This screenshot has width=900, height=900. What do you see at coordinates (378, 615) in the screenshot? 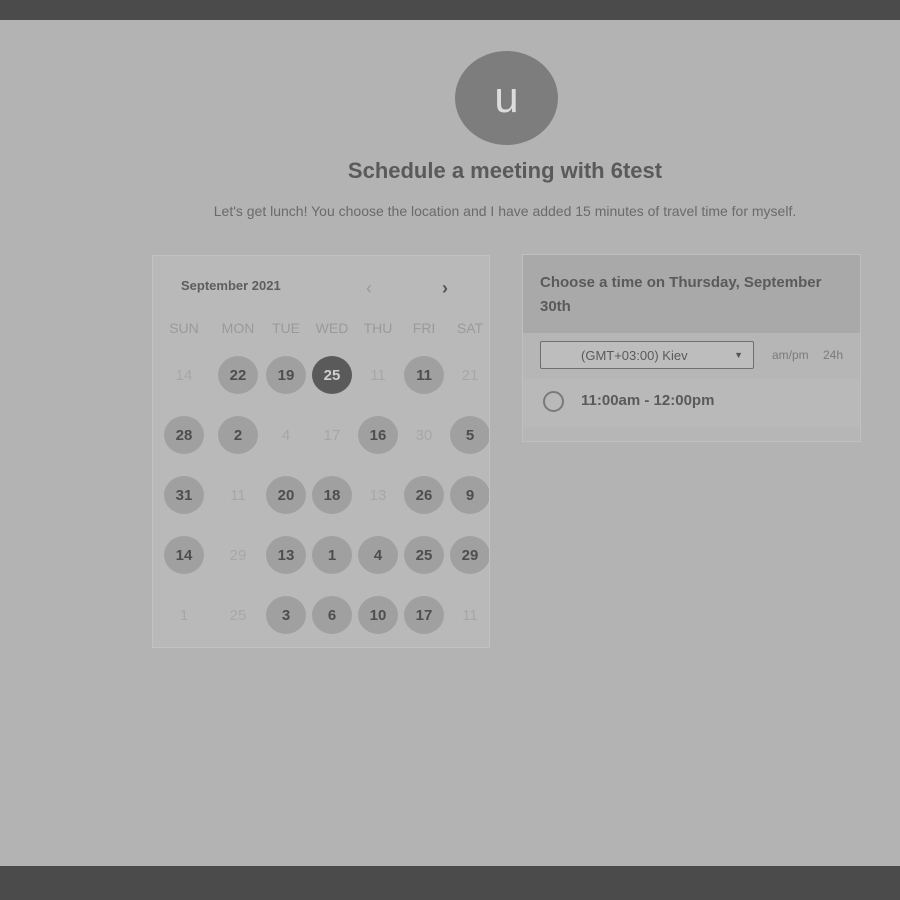
I see `calendar-day: 10` at bounding box center [378, 615].